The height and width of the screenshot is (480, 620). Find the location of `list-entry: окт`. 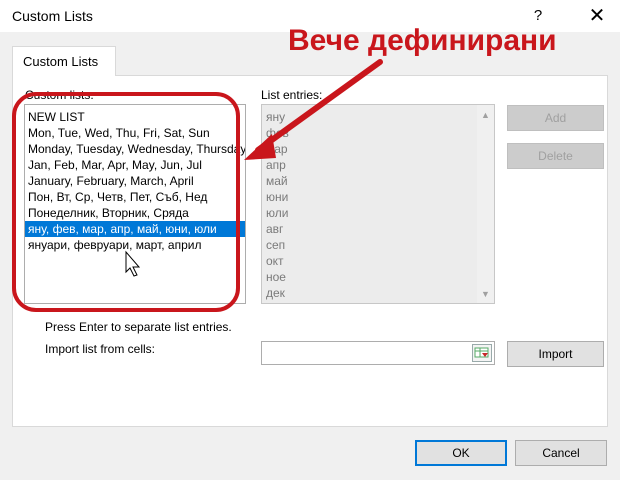

list-entry: окт is located at coordinates (275, 261).